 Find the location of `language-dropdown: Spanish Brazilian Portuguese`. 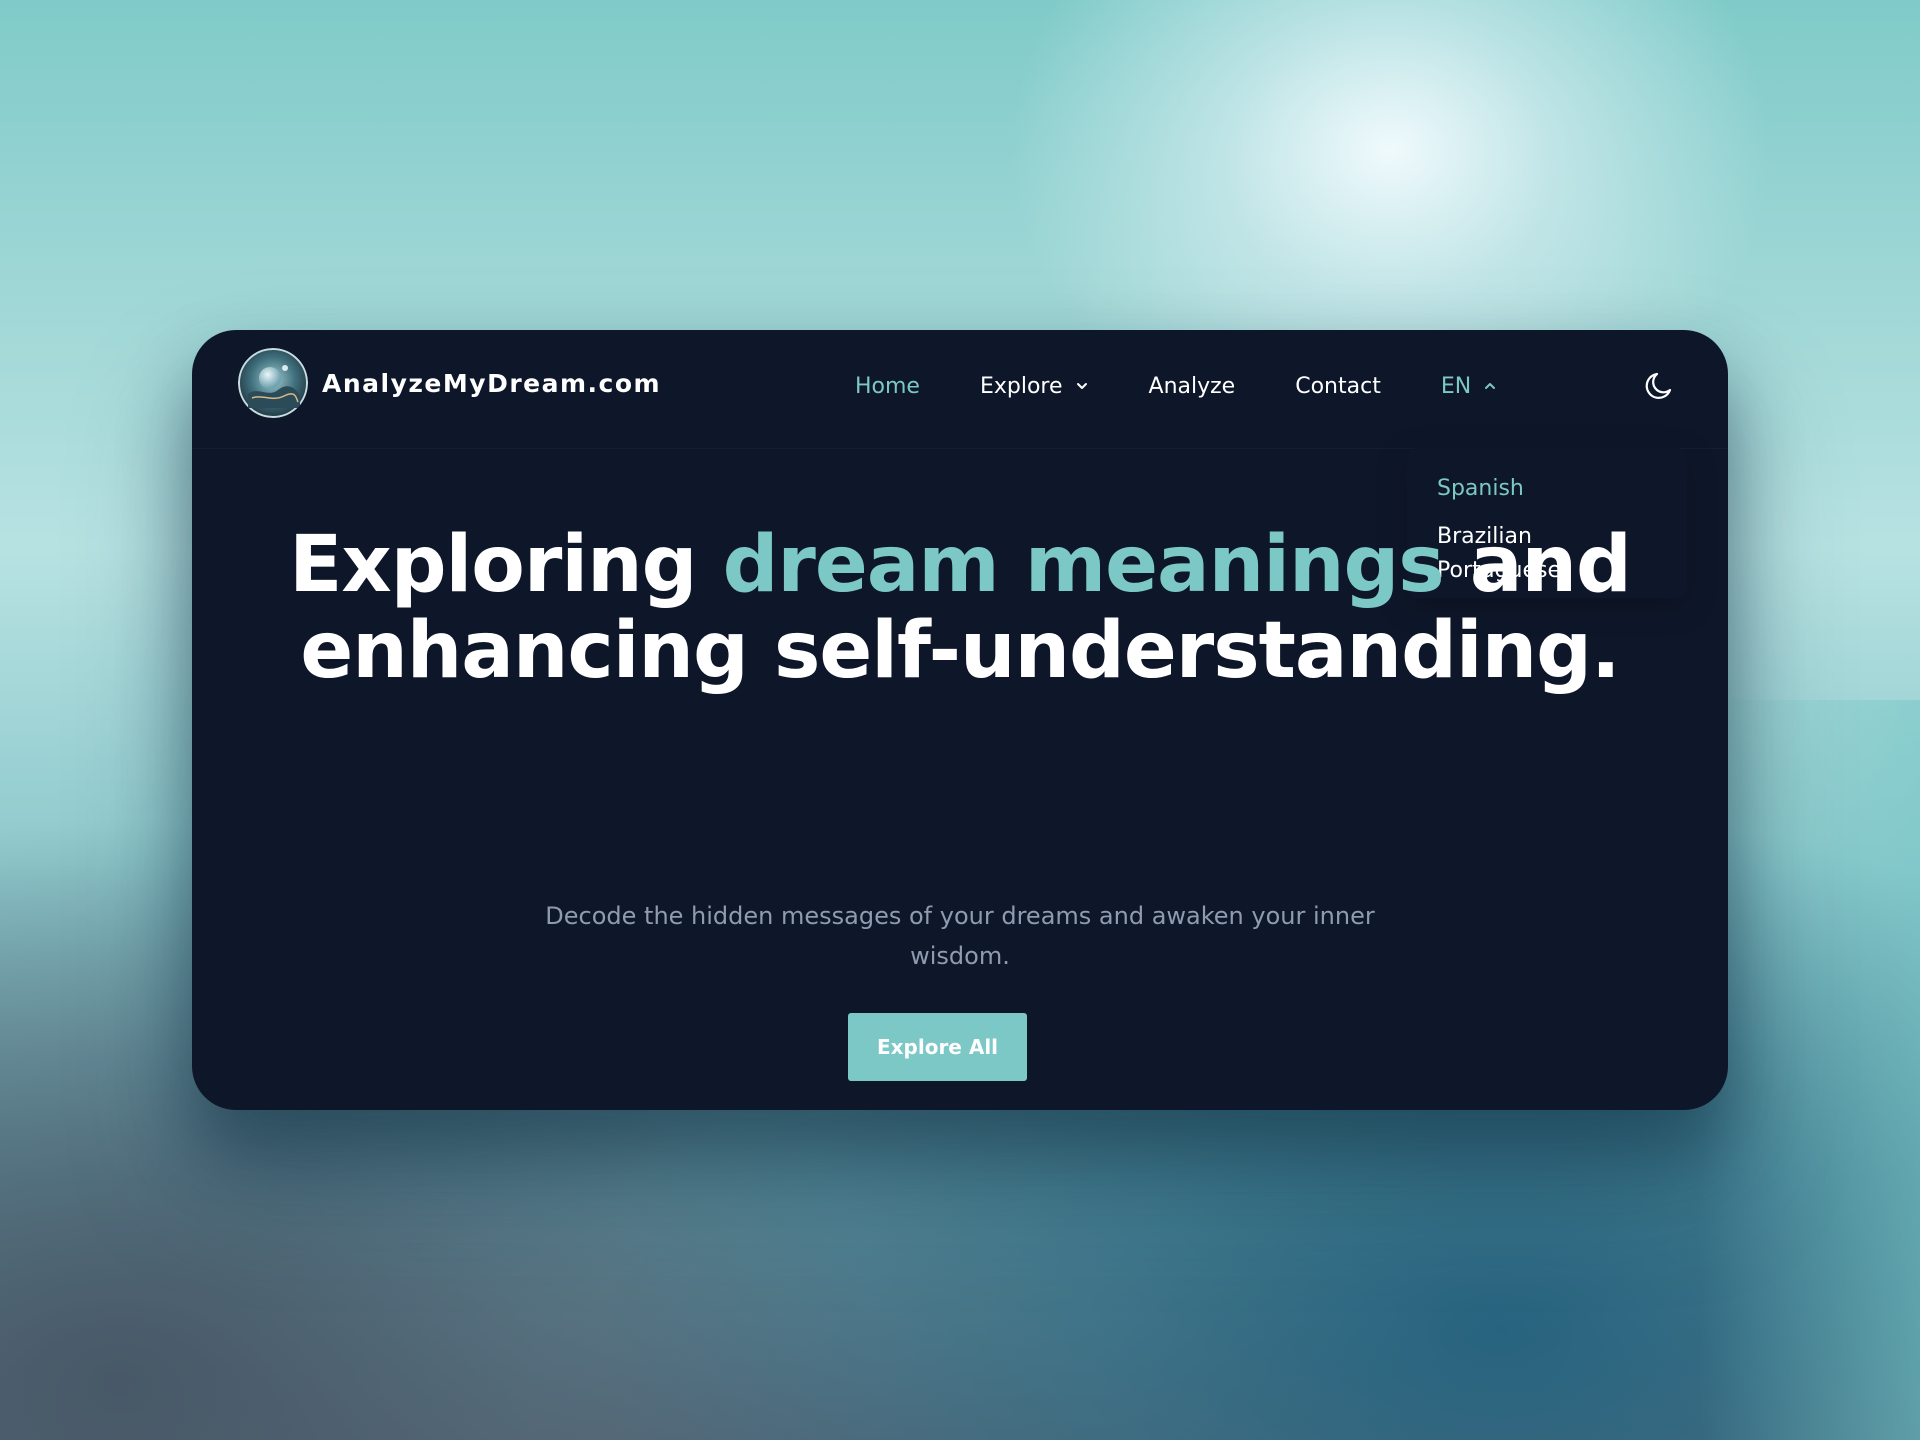

language-dropdown: Spanish Brazilian Portuguese is located at coordinates (1547, 523).